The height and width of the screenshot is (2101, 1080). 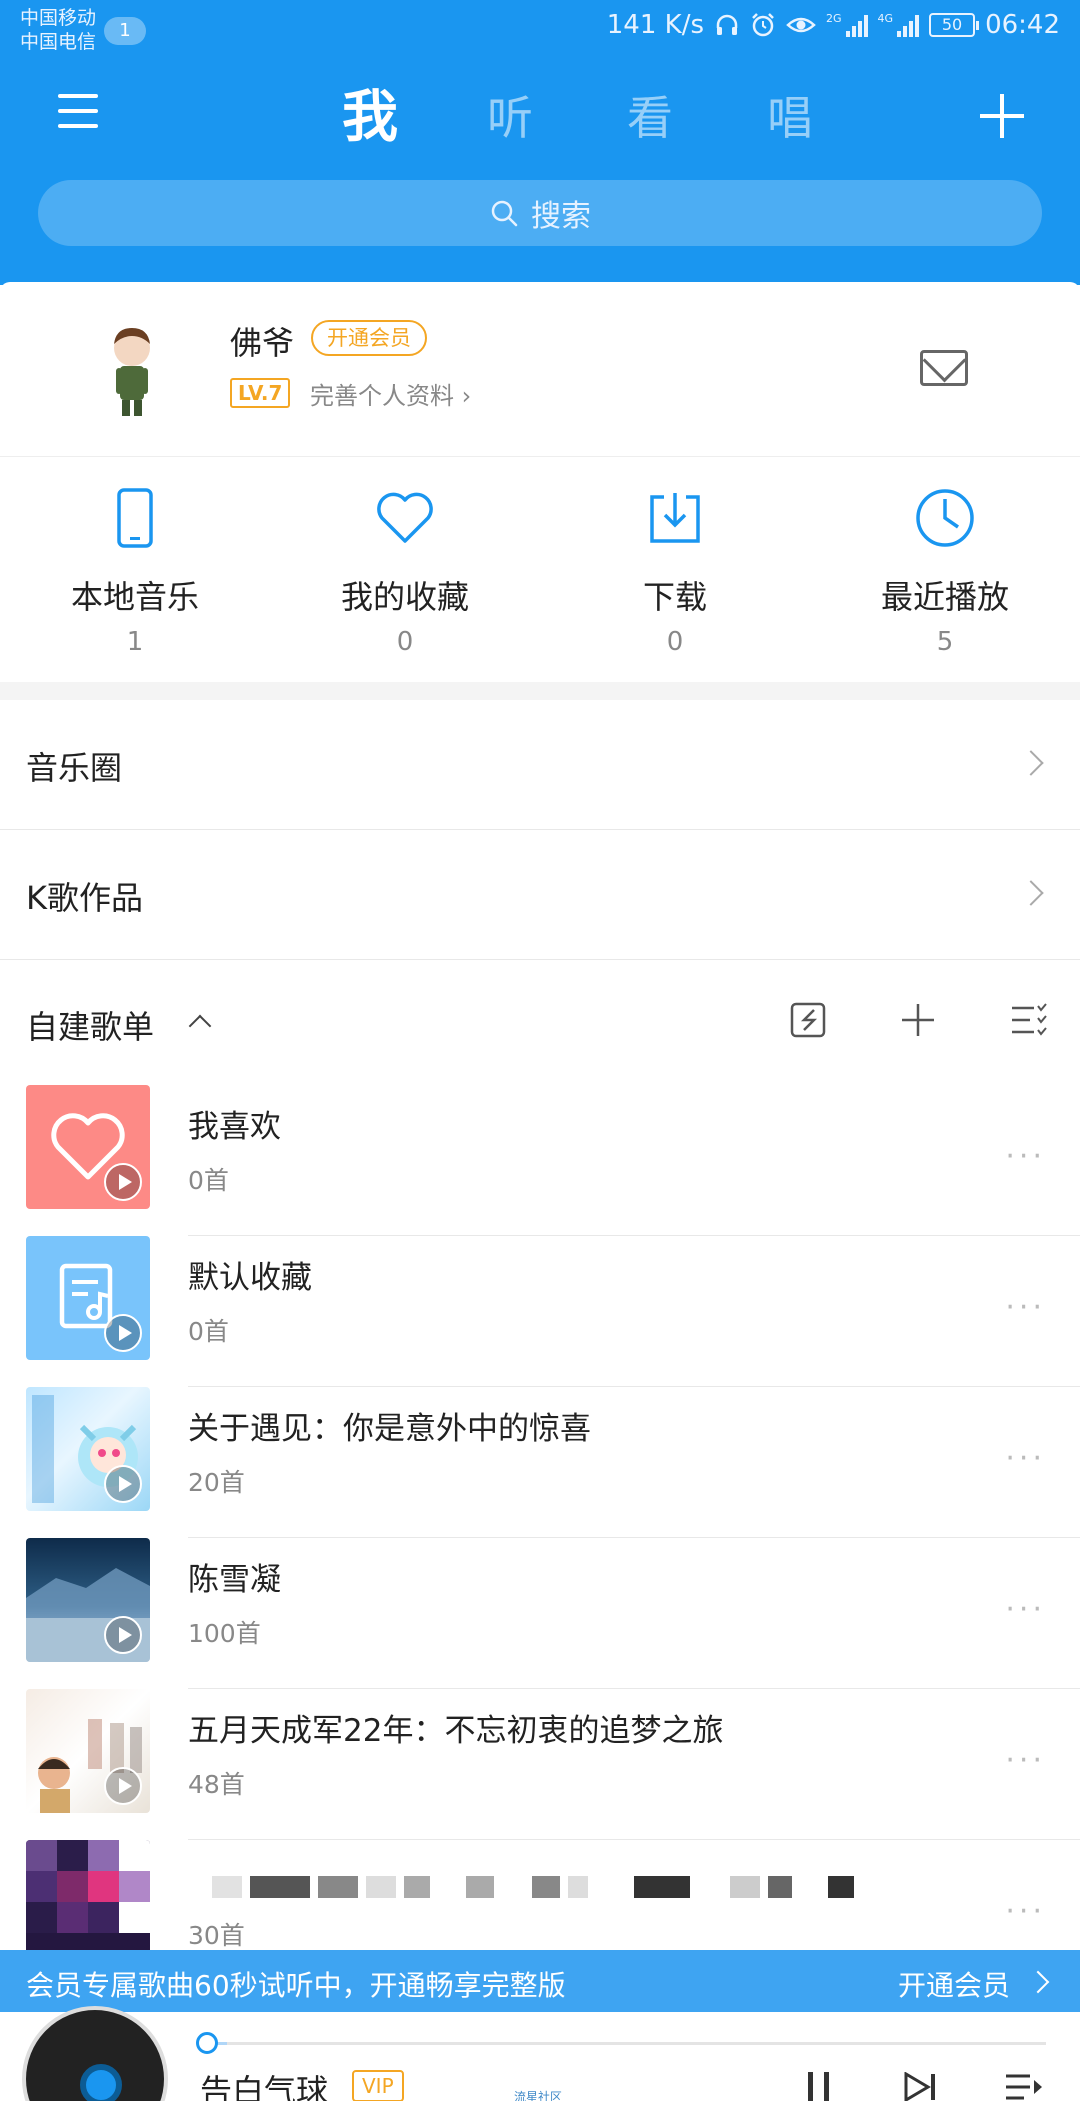 What do you see at coordinates (125, 31) in the screenshot?
I see `notification-badge: 1` at bounding box center [125, 31].